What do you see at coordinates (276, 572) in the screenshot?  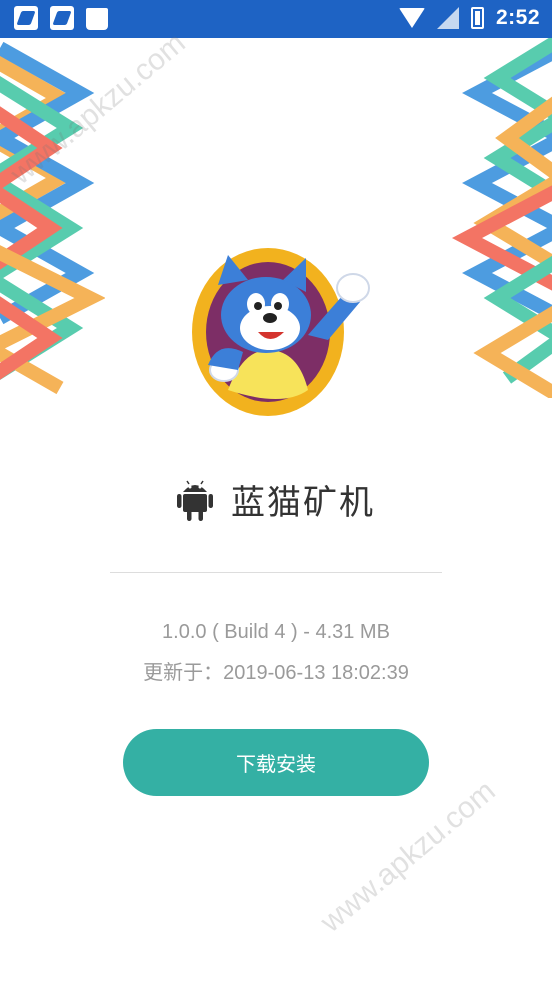 I see `divider` at bounding box center [276, 572].